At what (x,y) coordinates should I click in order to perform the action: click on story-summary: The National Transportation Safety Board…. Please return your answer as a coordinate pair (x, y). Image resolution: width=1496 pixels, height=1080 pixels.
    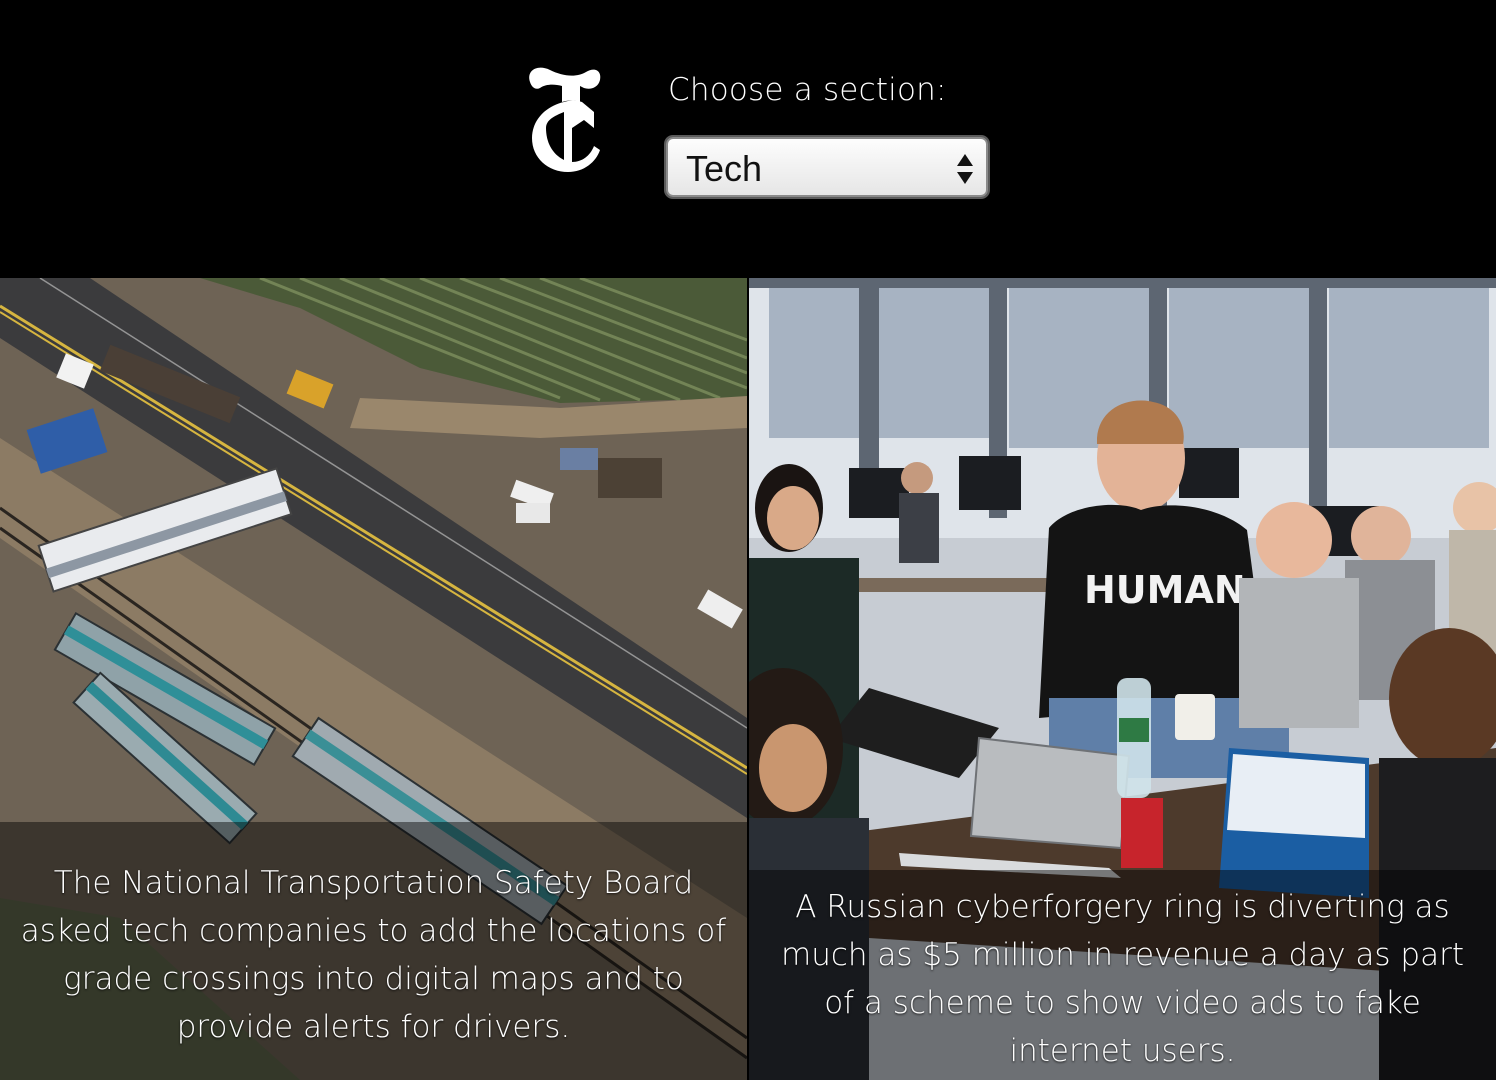
    Looking at the image, I should click on (374, 951).